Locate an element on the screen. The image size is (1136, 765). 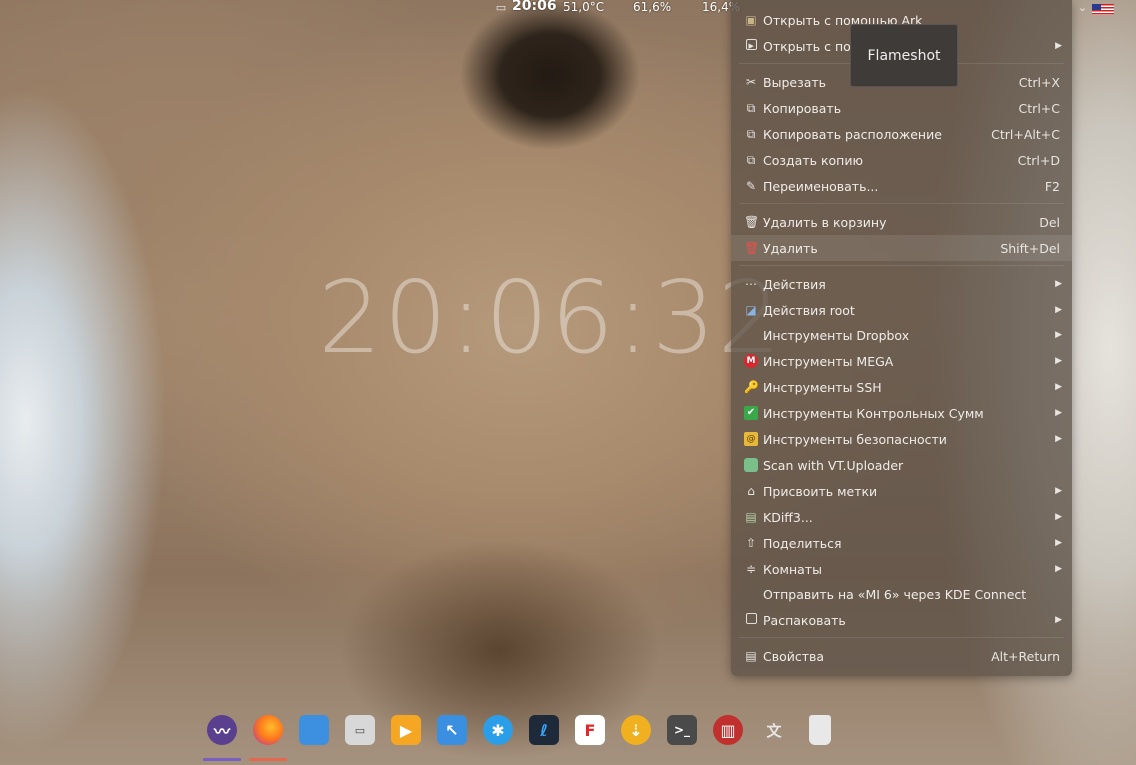
dock-app-konsole: >_ is located at coordinates (682, 730).